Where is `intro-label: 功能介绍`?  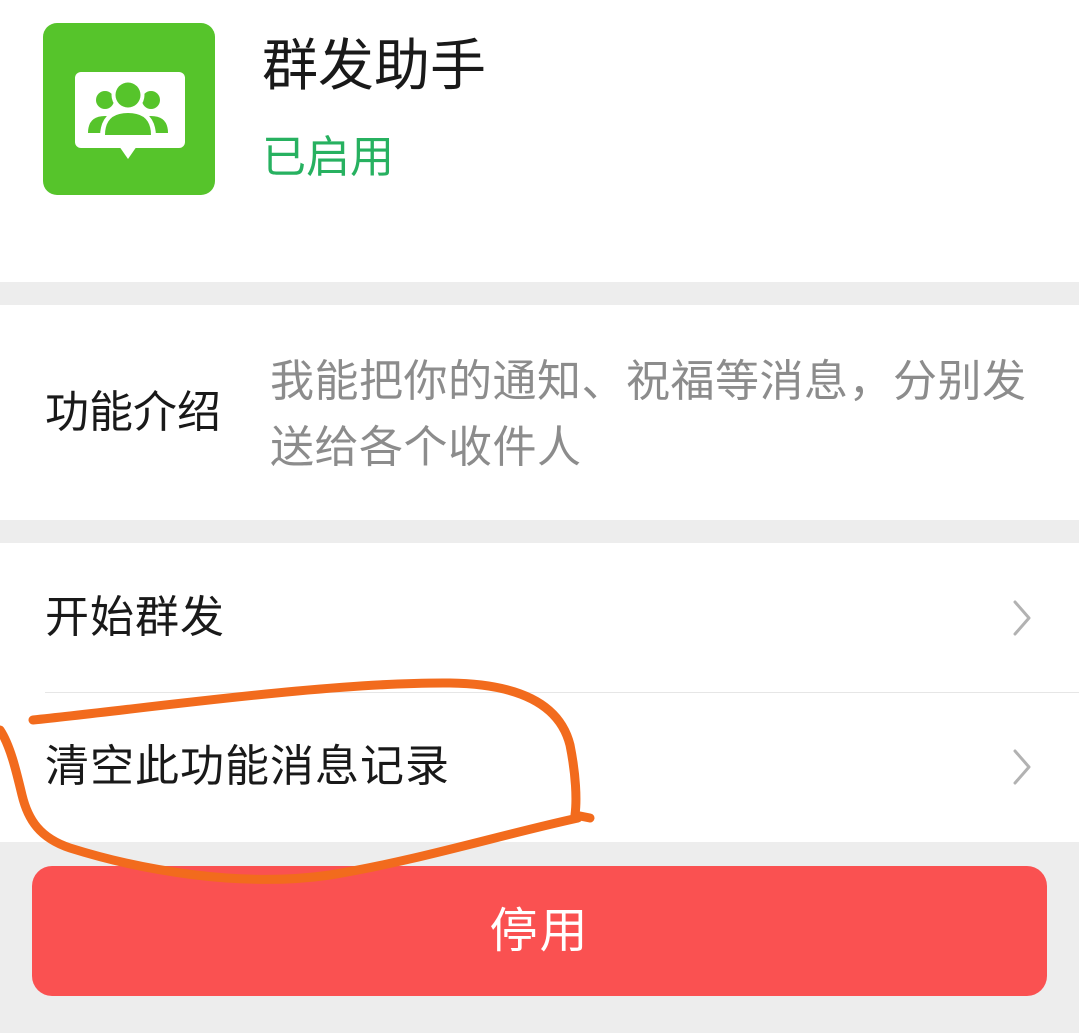
intro-label: 功能介绍 is located at coordinates (133, 412).